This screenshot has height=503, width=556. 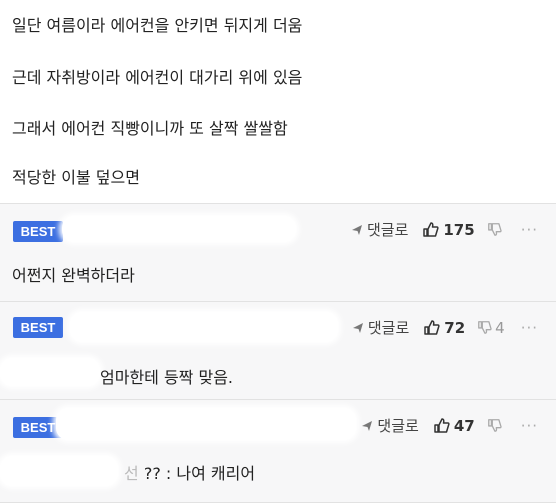 I want to click on comment-text-main: ?? : 나여 캐리어, so click(x=199, y=473).